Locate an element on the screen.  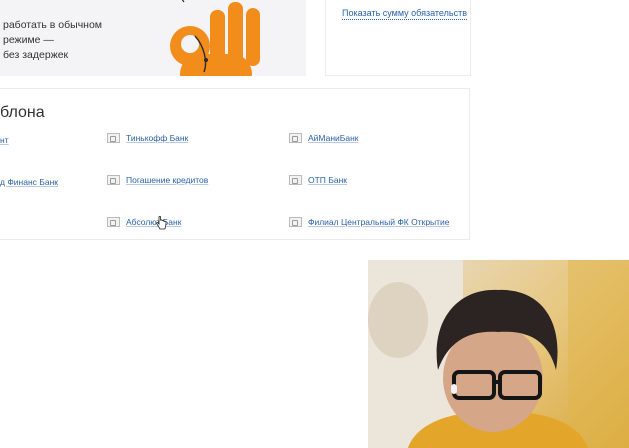
bank-link-loan-repayment: Погашение кредитов is located at coordinates (157, 180).